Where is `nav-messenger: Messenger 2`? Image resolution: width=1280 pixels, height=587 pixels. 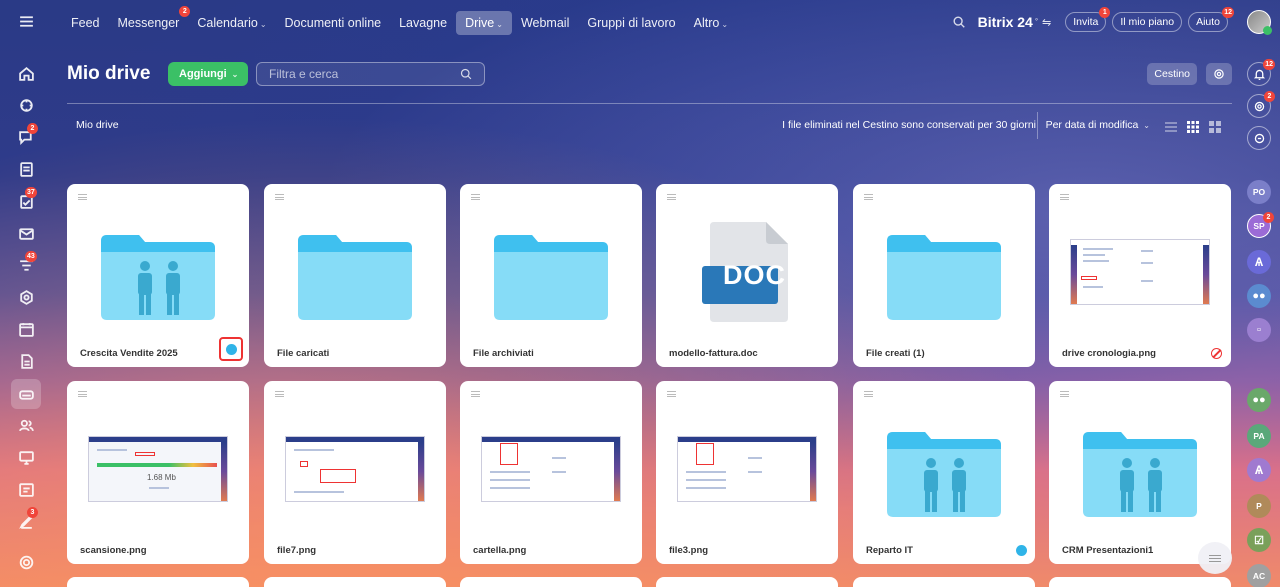 nav-messenger: Messenger 2 is located at coordinates (150, 20).